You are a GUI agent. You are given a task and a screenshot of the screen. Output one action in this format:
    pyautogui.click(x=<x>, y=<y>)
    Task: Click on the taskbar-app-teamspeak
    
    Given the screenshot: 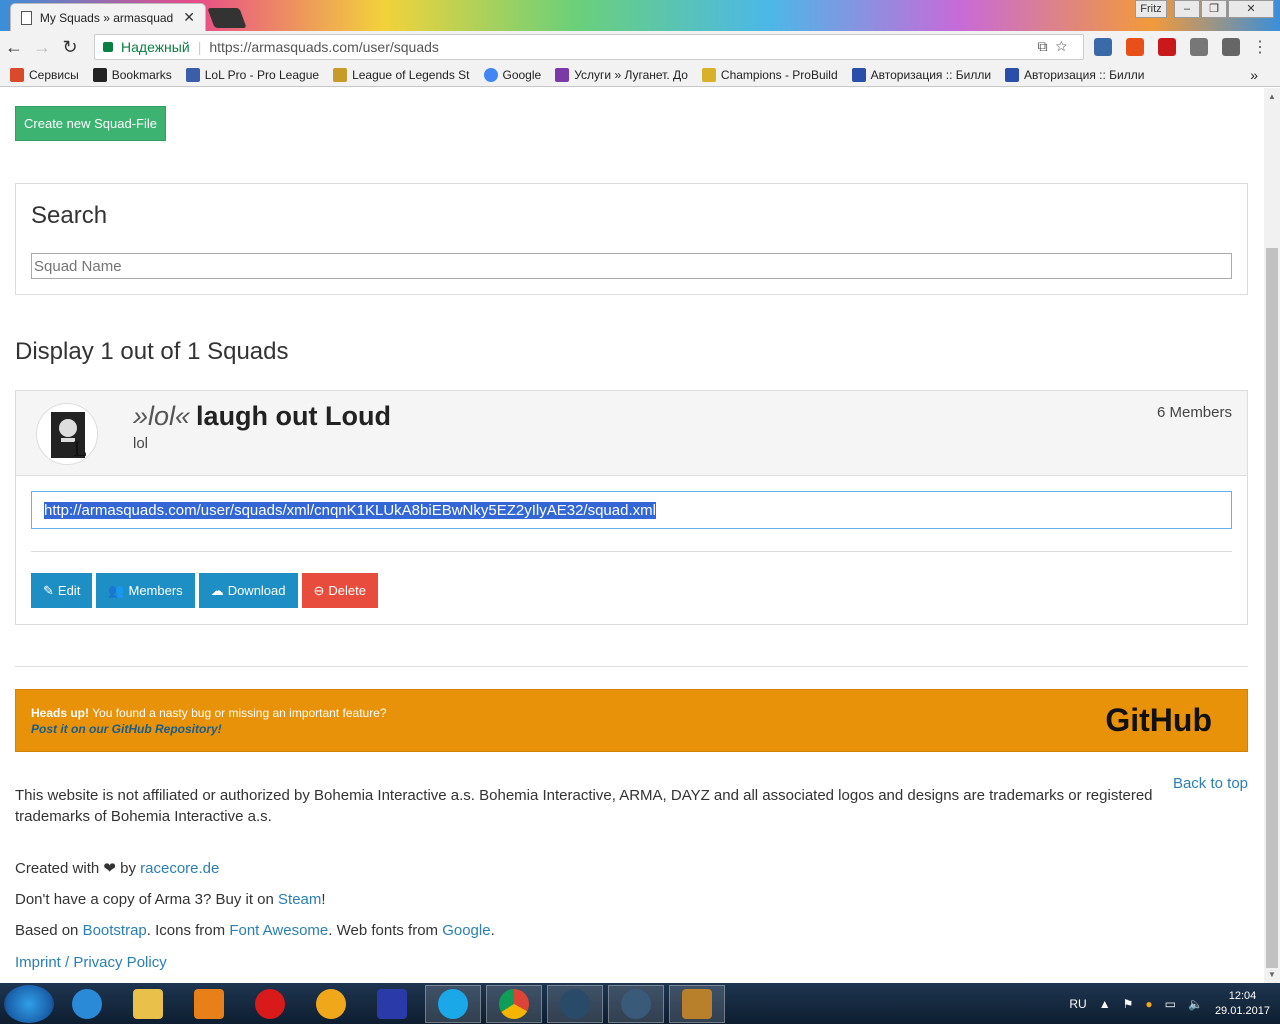 What is the action you would take?
    pyautogui.click(x=636, y=1003)
    